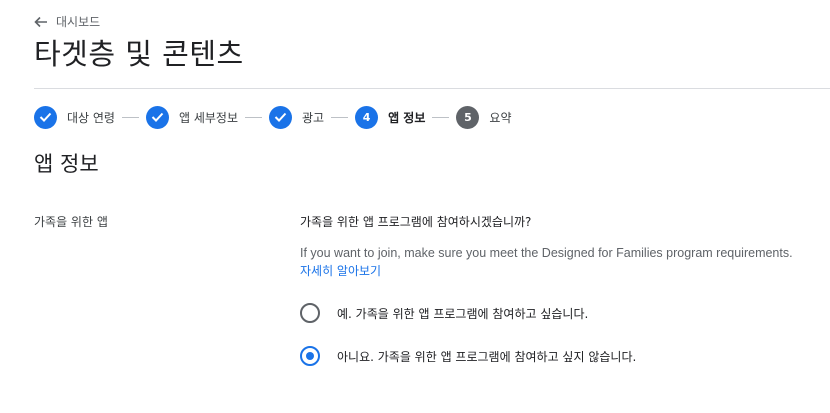 The image size is (830, 413). I want to click on step-label: 앱 세부정보, so click(208, 117).